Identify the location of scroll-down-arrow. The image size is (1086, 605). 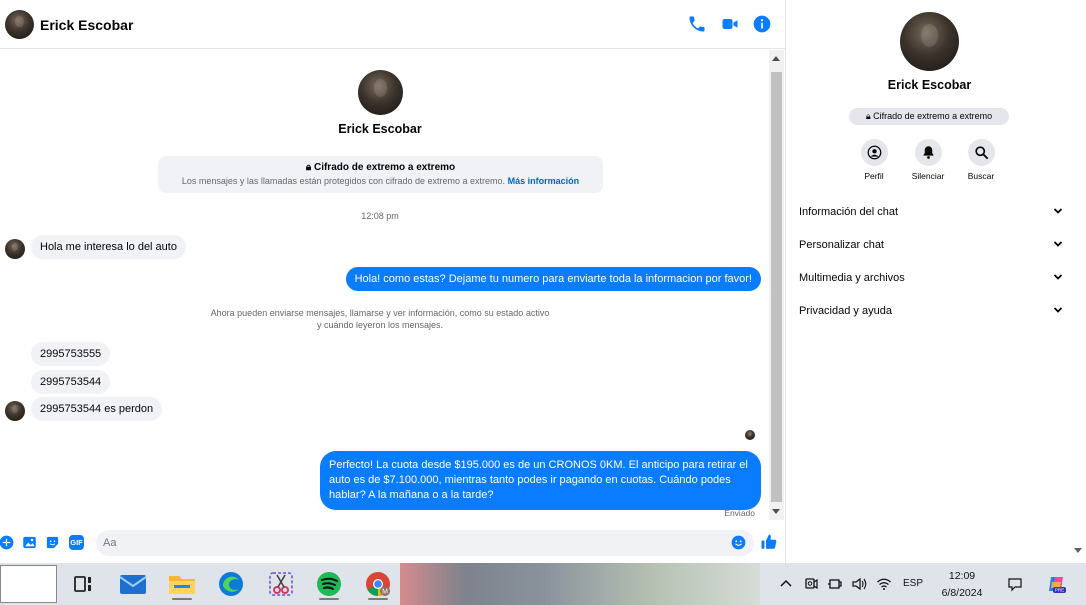
(776, 511).